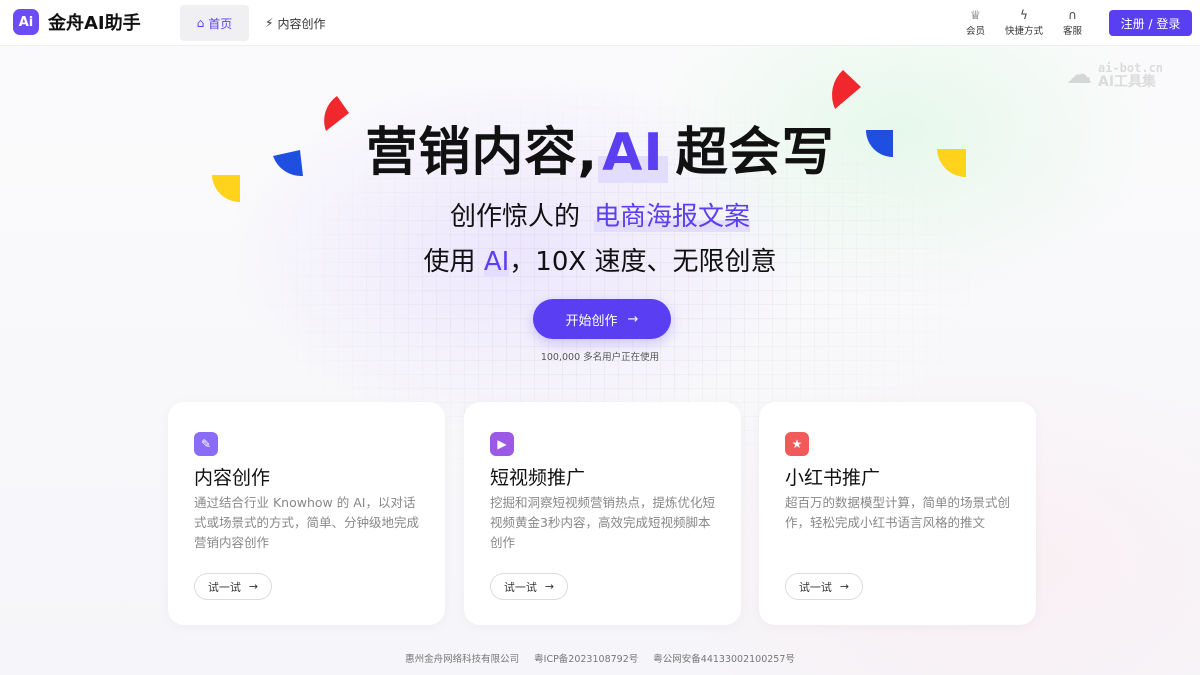 The image size is (1200, 675). Describe the element at coordinates (797, 444) in the screenshot. I see `star-icon: ★` at that location.